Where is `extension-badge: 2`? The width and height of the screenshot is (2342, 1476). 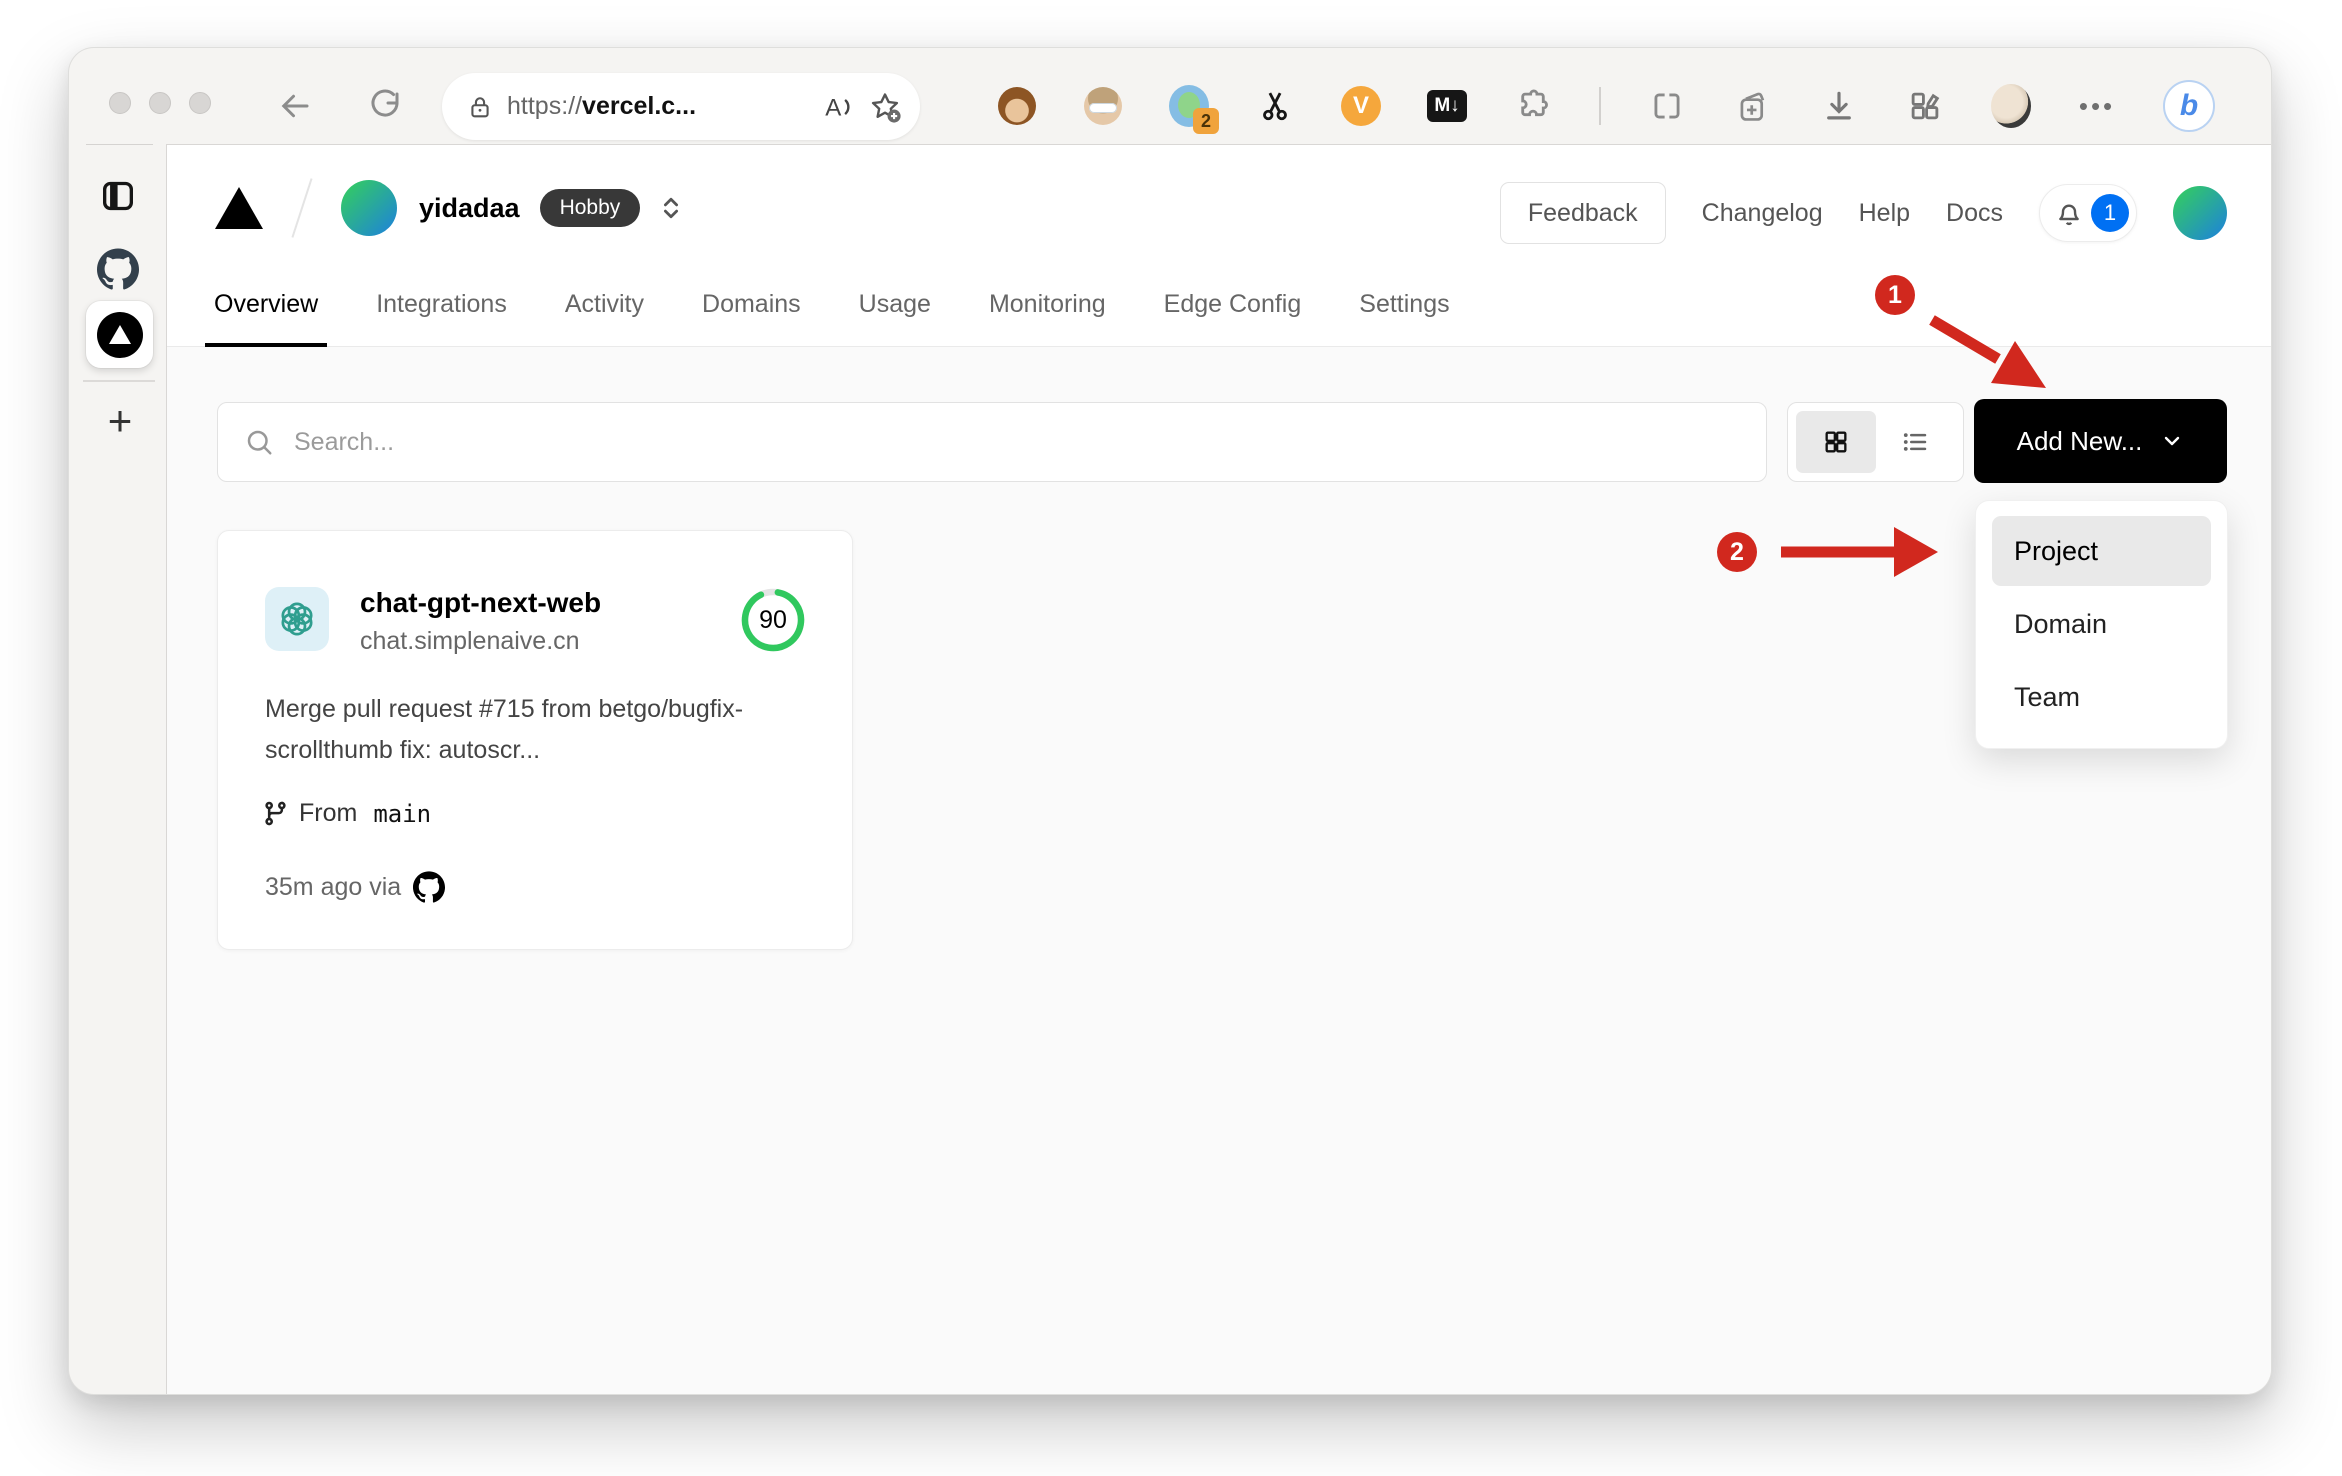
extension-badge: 2 is located at coordinates (1206, 121).